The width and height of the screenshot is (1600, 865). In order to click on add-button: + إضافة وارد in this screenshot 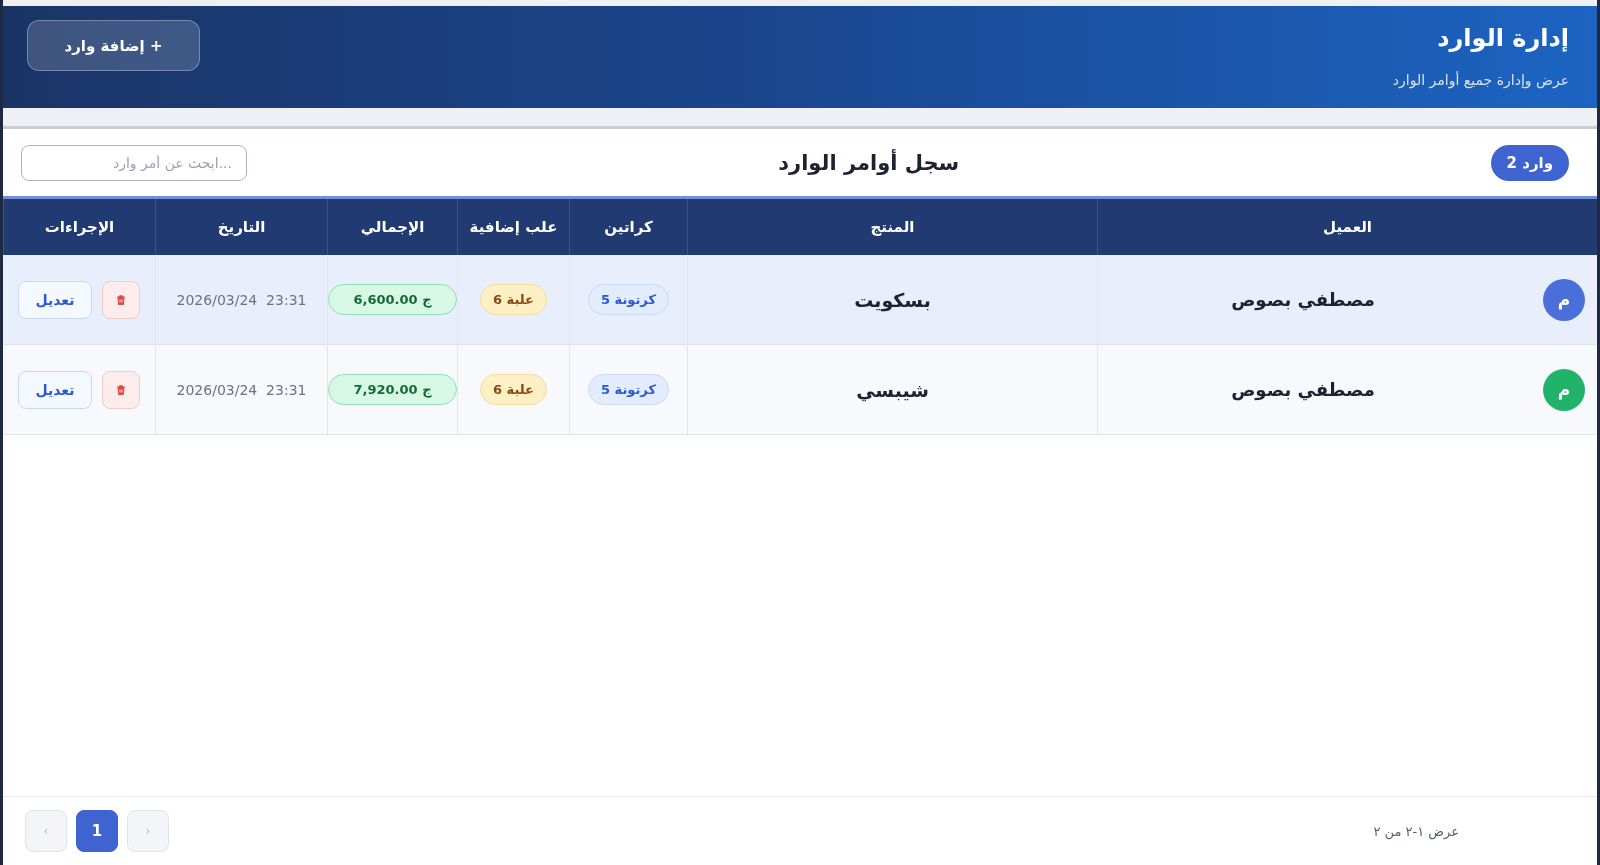, I will do `click(113, 45)`.